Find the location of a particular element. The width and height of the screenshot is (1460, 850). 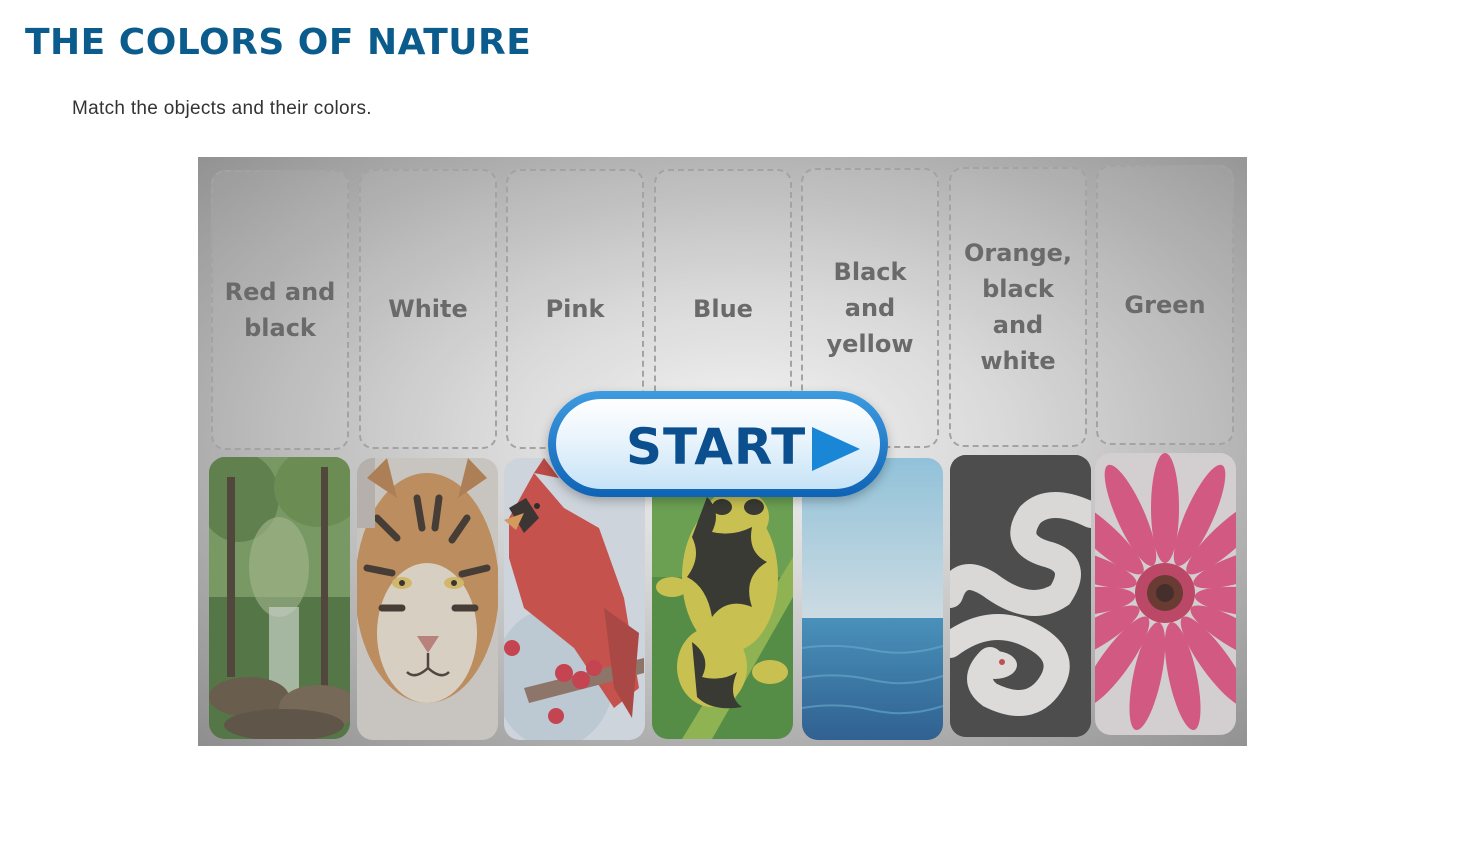

page-title: THE COLORS OF NATURE is located at coordinates (278, 42).